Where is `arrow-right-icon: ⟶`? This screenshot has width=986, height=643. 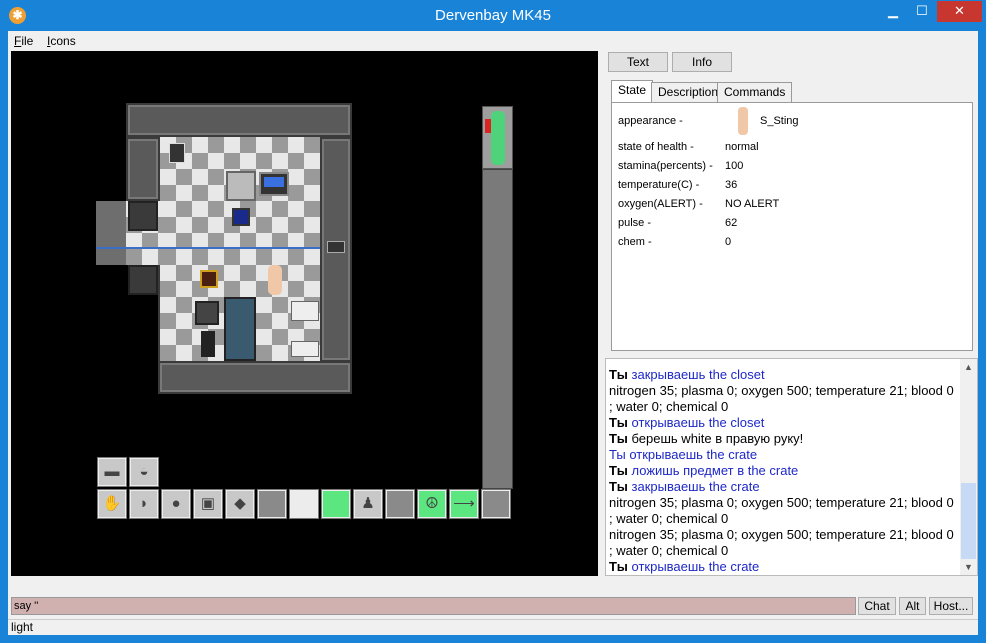
arrow-right-icon: ⟶ is located at coordinates (464, 503).